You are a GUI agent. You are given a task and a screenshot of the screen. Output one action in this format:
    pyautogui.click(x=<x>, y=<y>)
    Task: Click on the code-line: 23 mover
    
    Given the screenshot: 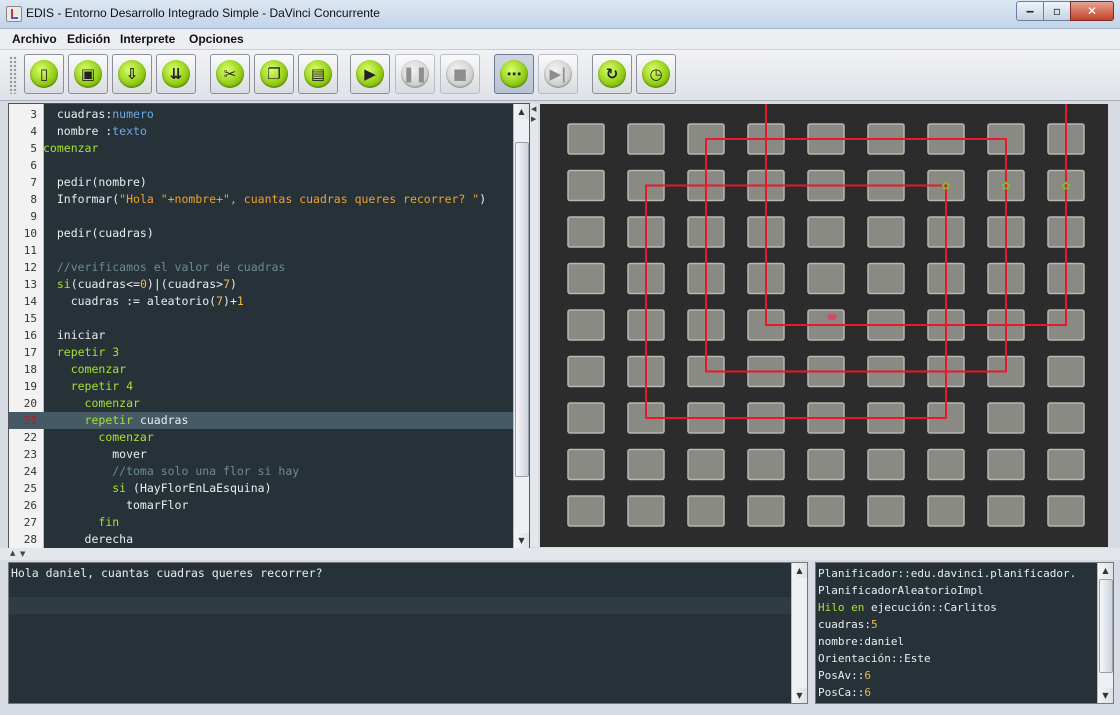 What is the action you would take?
    pyautogui.click(x=261, y=454)
    